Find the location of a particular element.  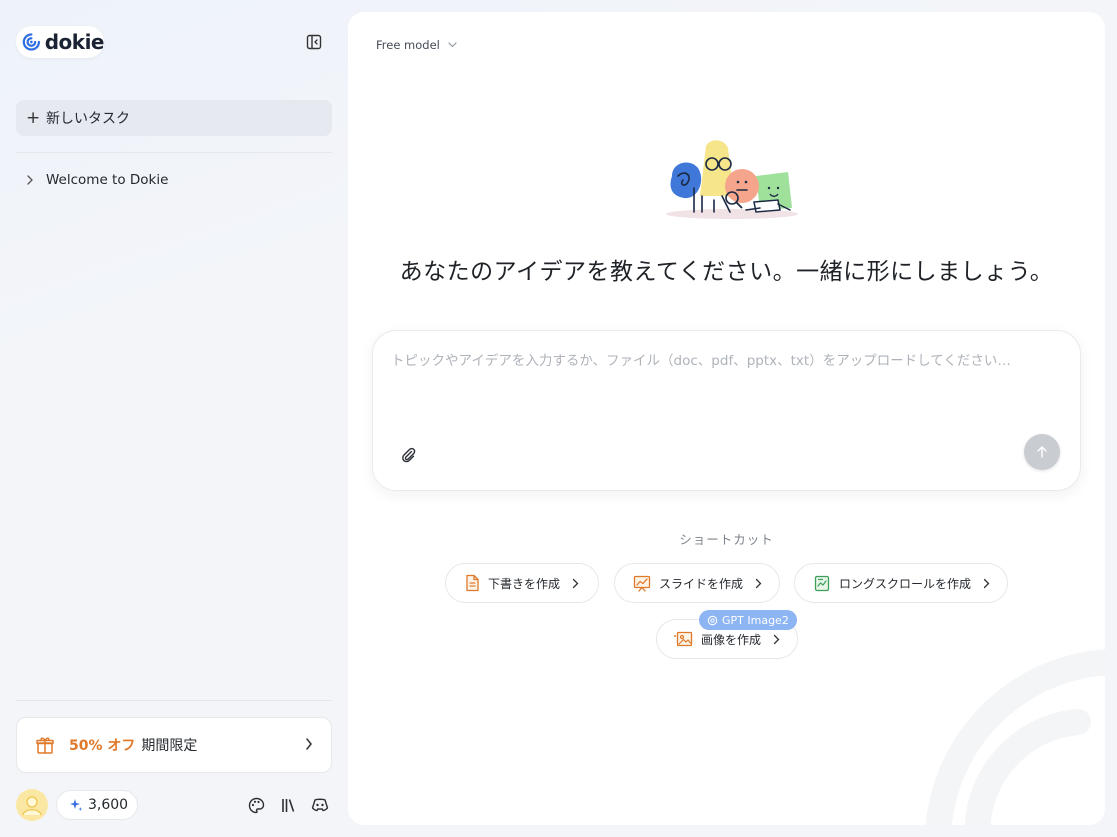

promo-banner: 50% オフ 期間限定 is located at coordinates (174, 745).